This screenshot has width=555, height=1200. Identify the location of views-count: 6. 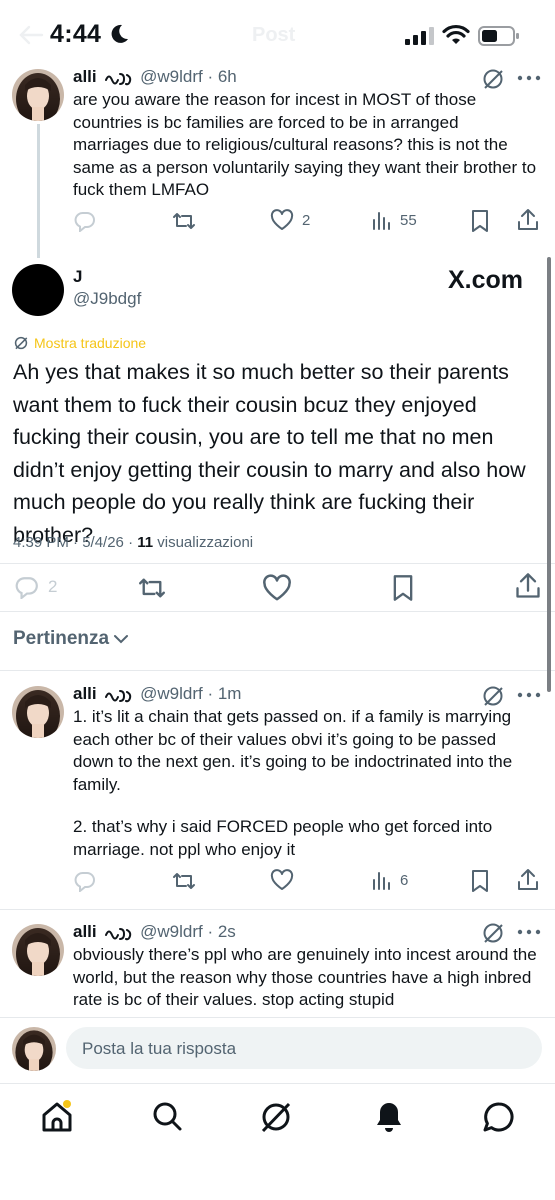
(404, 880).